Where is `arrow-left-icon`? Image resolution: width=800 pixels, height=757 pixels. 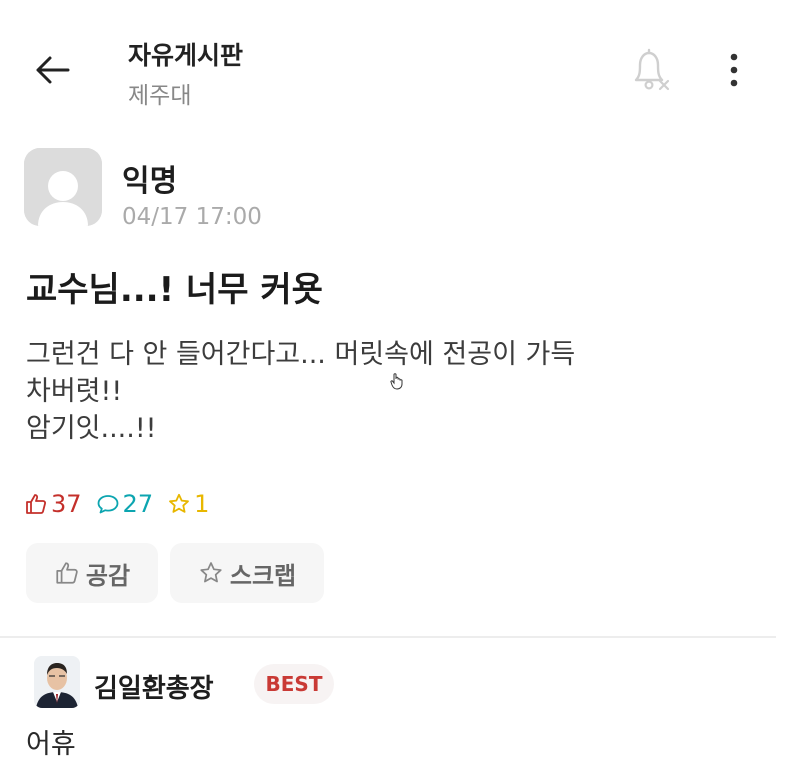 arrow-left-icon is located at coordinates (53, 70).